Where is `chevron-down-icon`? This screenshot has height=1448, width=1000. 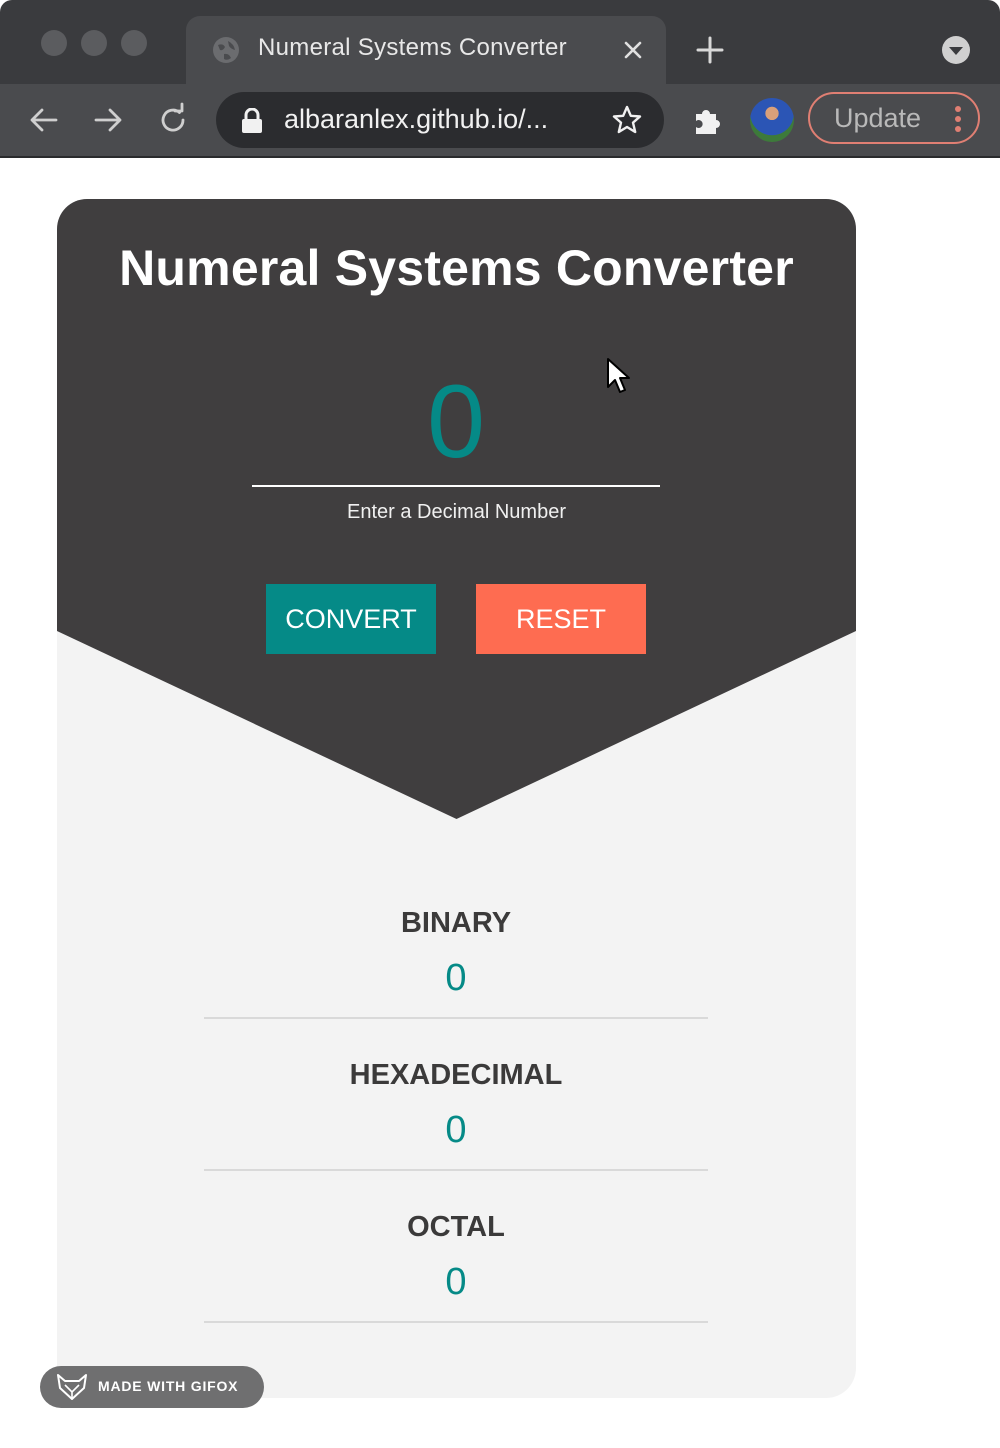
chevron-down-icon is located at coordinates (956, 50).